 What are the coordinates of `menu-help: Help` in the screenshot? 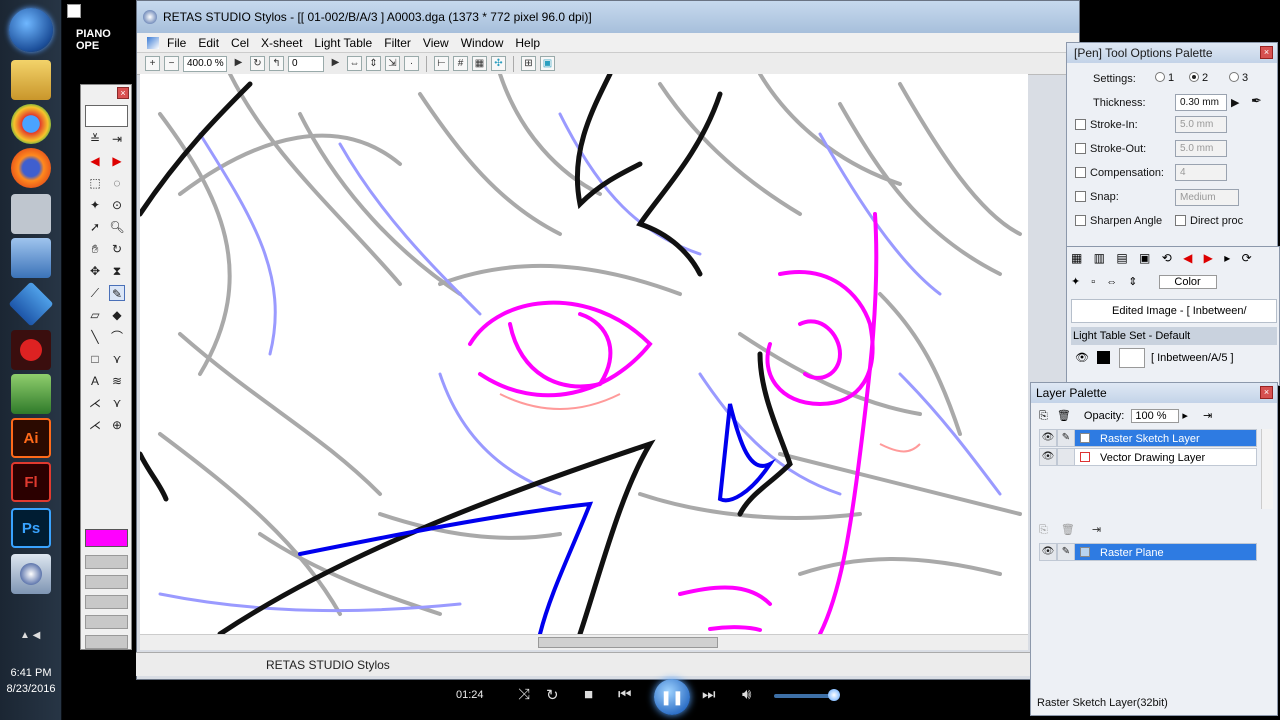 It's located at (531, 43).